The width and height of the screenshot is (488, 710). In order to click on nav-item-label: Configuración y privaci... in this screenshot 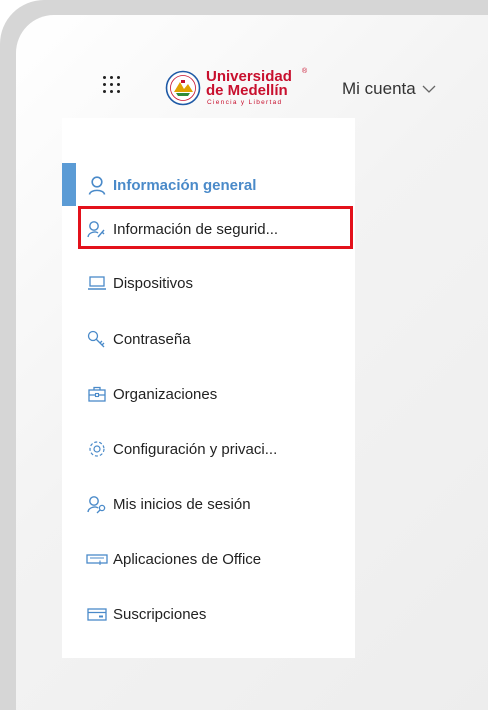, I will do `click(195, 449)`.